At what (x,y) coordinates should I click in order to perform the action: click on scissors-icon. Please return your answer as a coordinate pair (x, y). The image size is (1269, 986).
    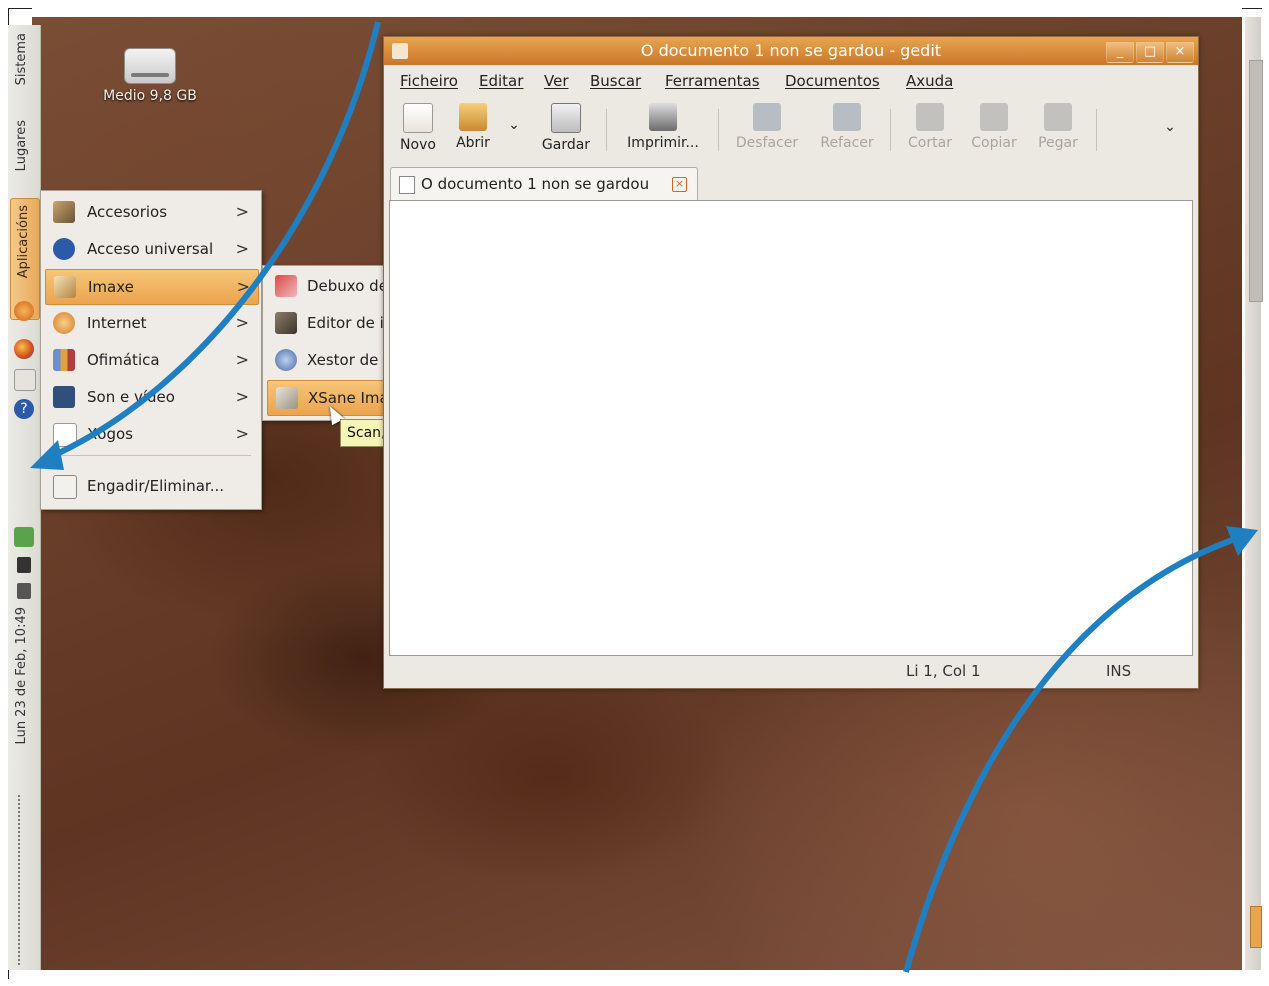
    Looking at the image, I should click on (930, 117).